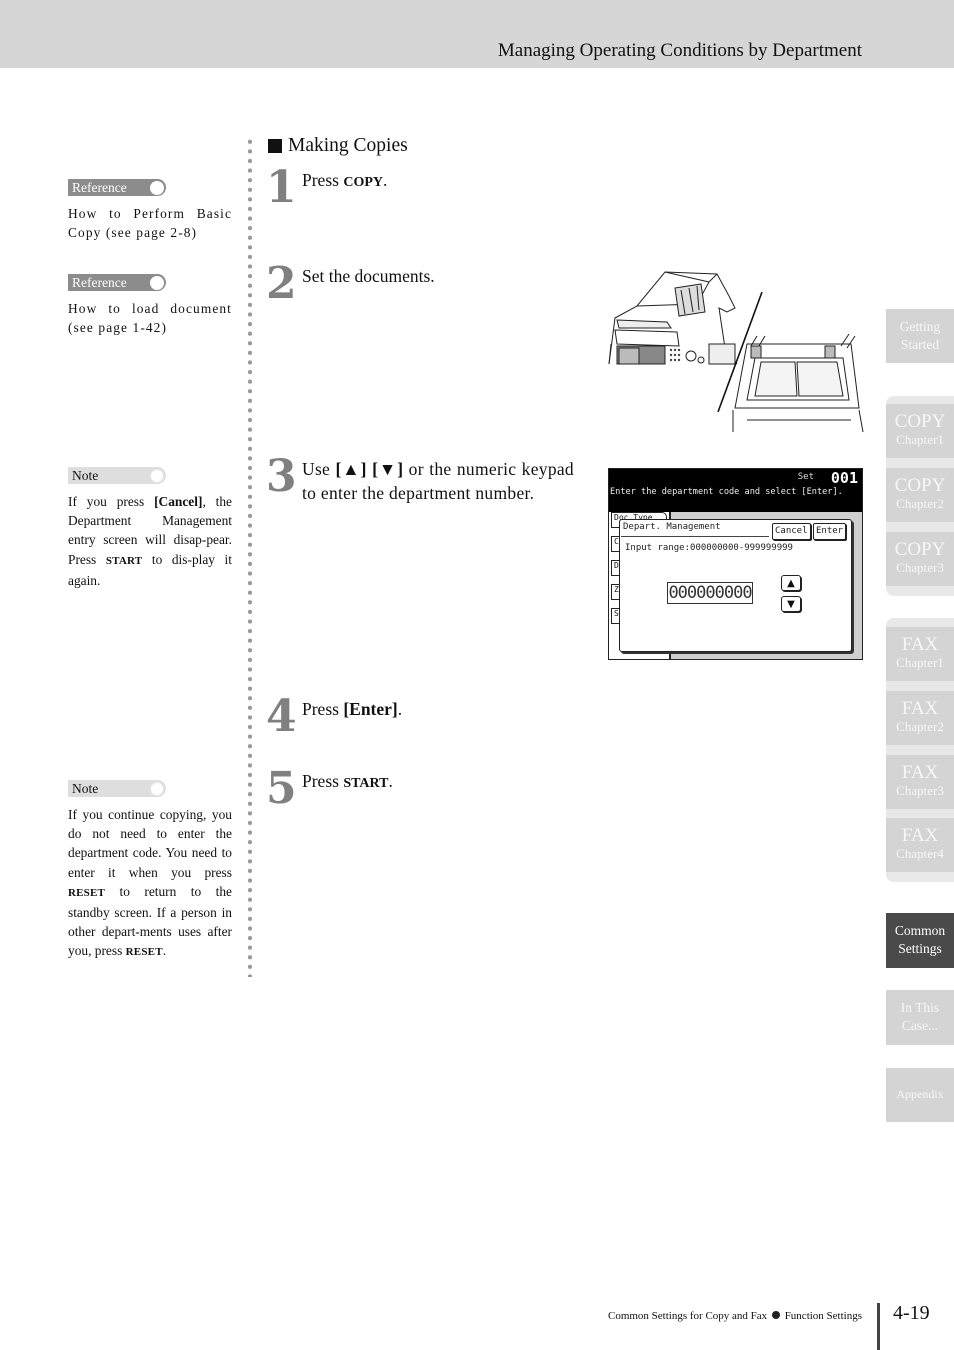  I want to click on tab-fax-chapter3: FAX Chapter3, so click(920, 782).